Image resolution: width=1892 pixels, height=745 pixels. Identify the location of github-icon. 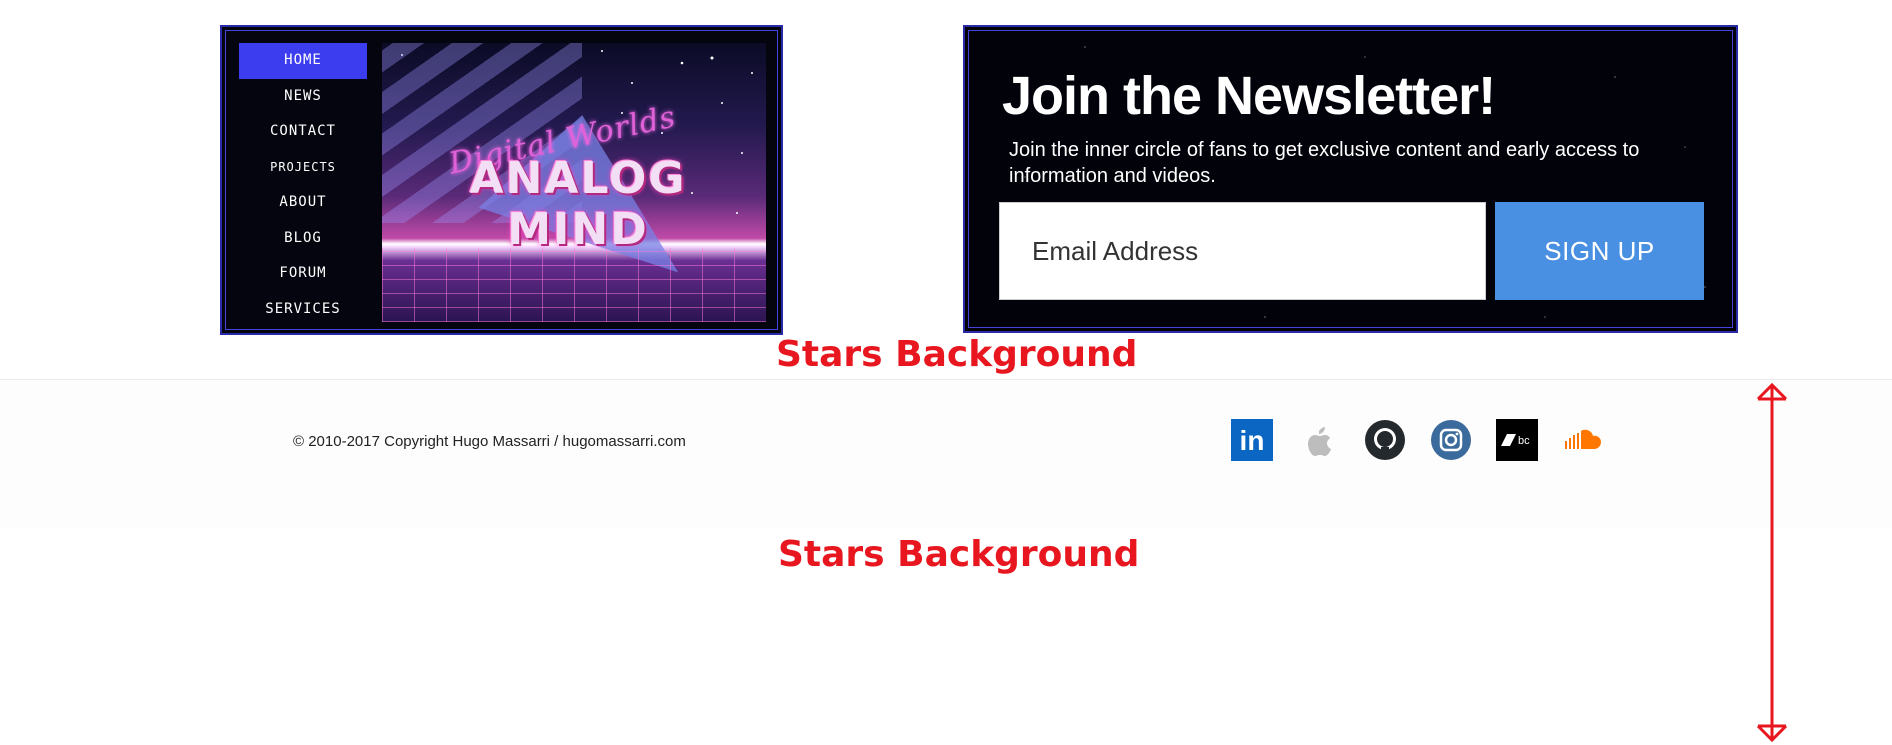
(1385, 440).